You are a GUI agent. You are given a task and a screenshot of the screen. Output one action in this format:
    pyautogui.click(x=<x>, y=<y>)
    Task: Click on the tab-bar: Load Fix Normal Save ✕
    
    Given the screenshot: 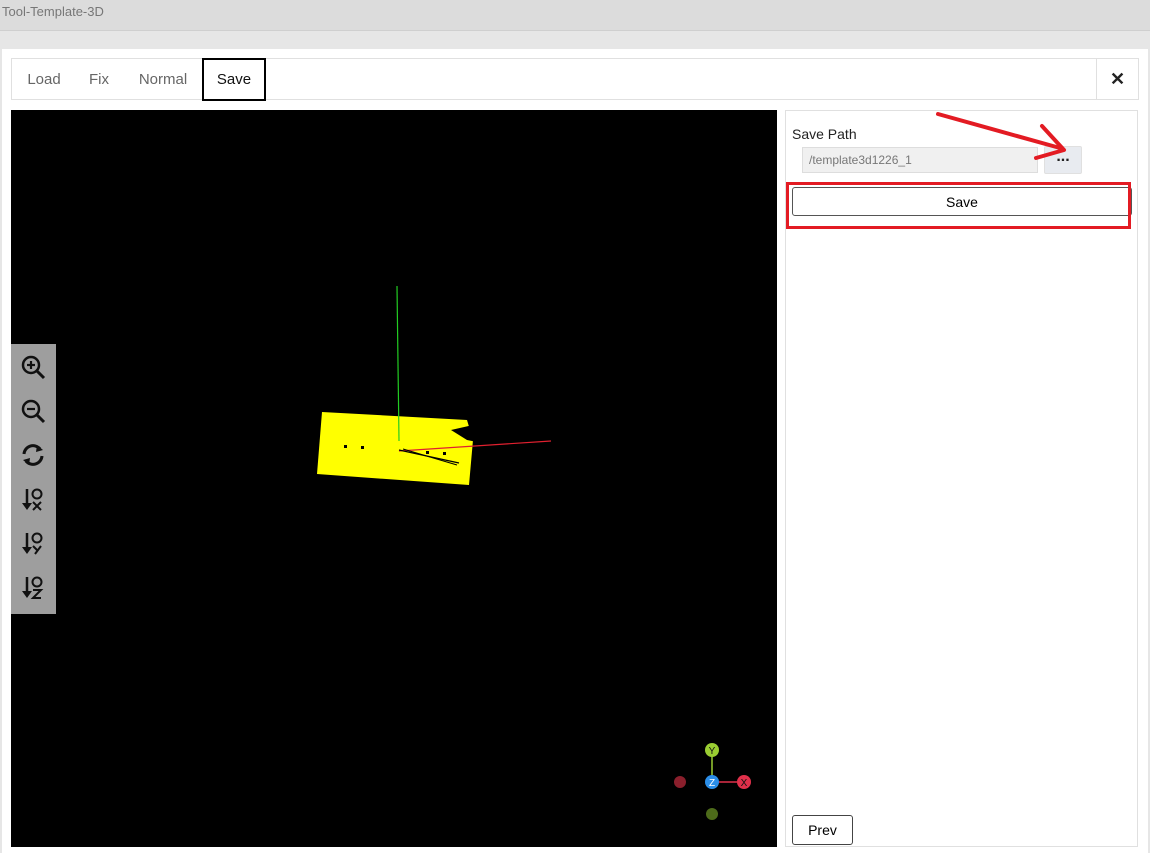 What is the action you would take?
    pyautogui.click(x=575, y=79)
    